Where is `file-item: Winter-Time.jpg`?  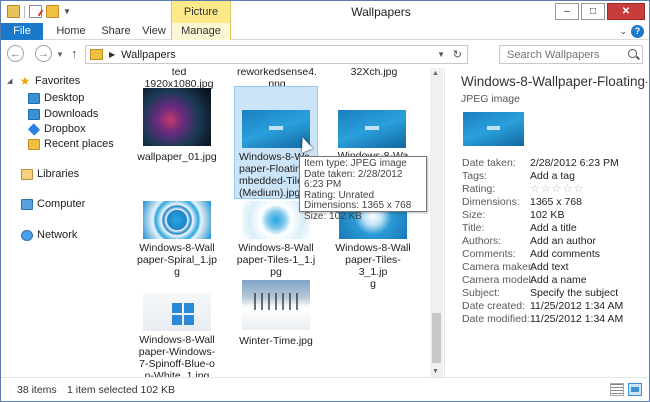 file-item: Winter-Time.jpg is located at coordinates (276, 322).